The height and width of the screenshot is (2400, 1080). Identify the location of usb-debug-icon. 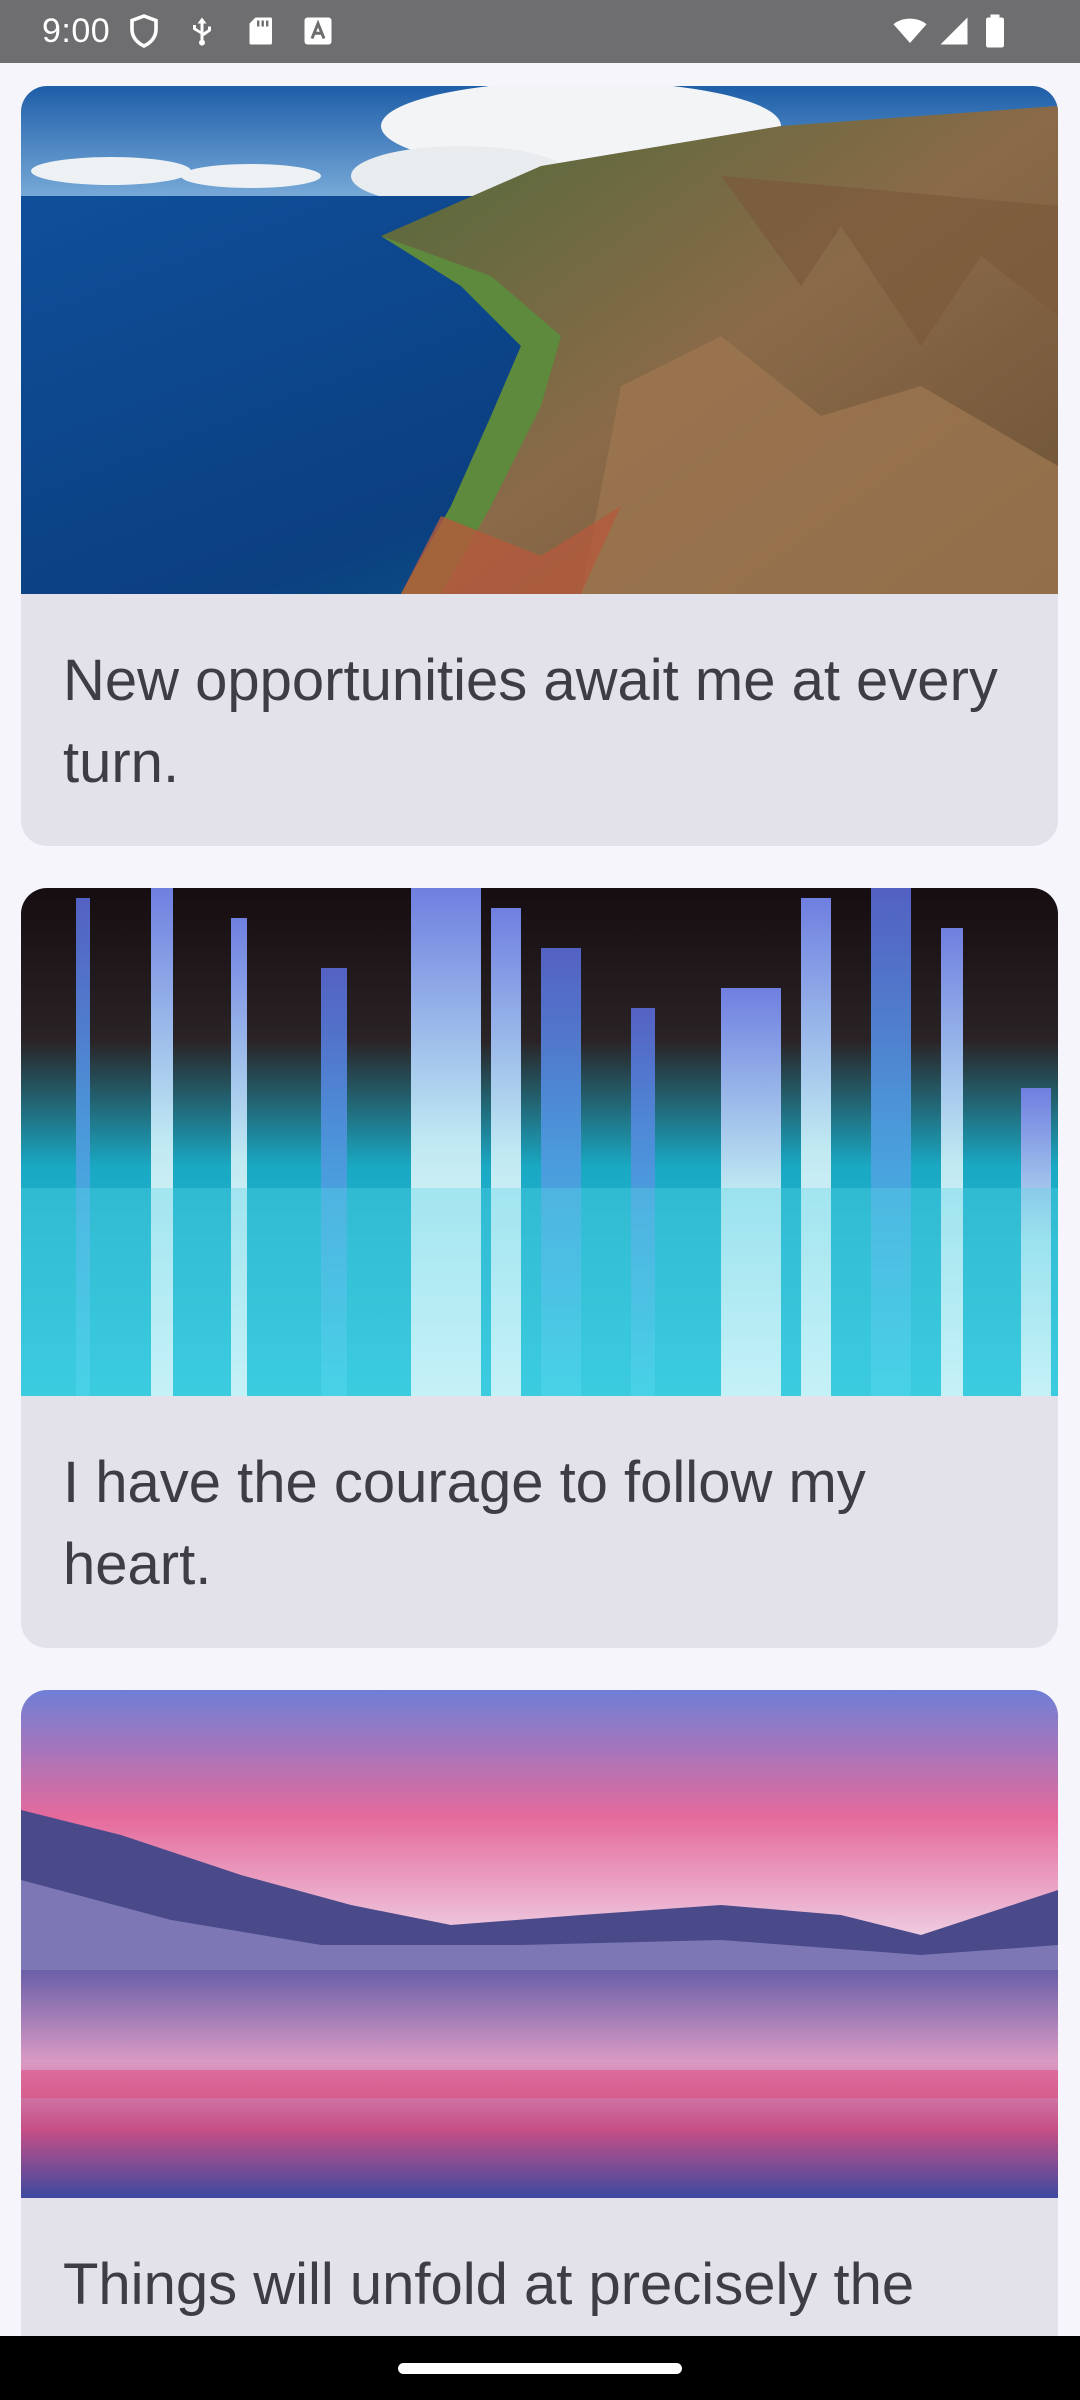
(202, 31).